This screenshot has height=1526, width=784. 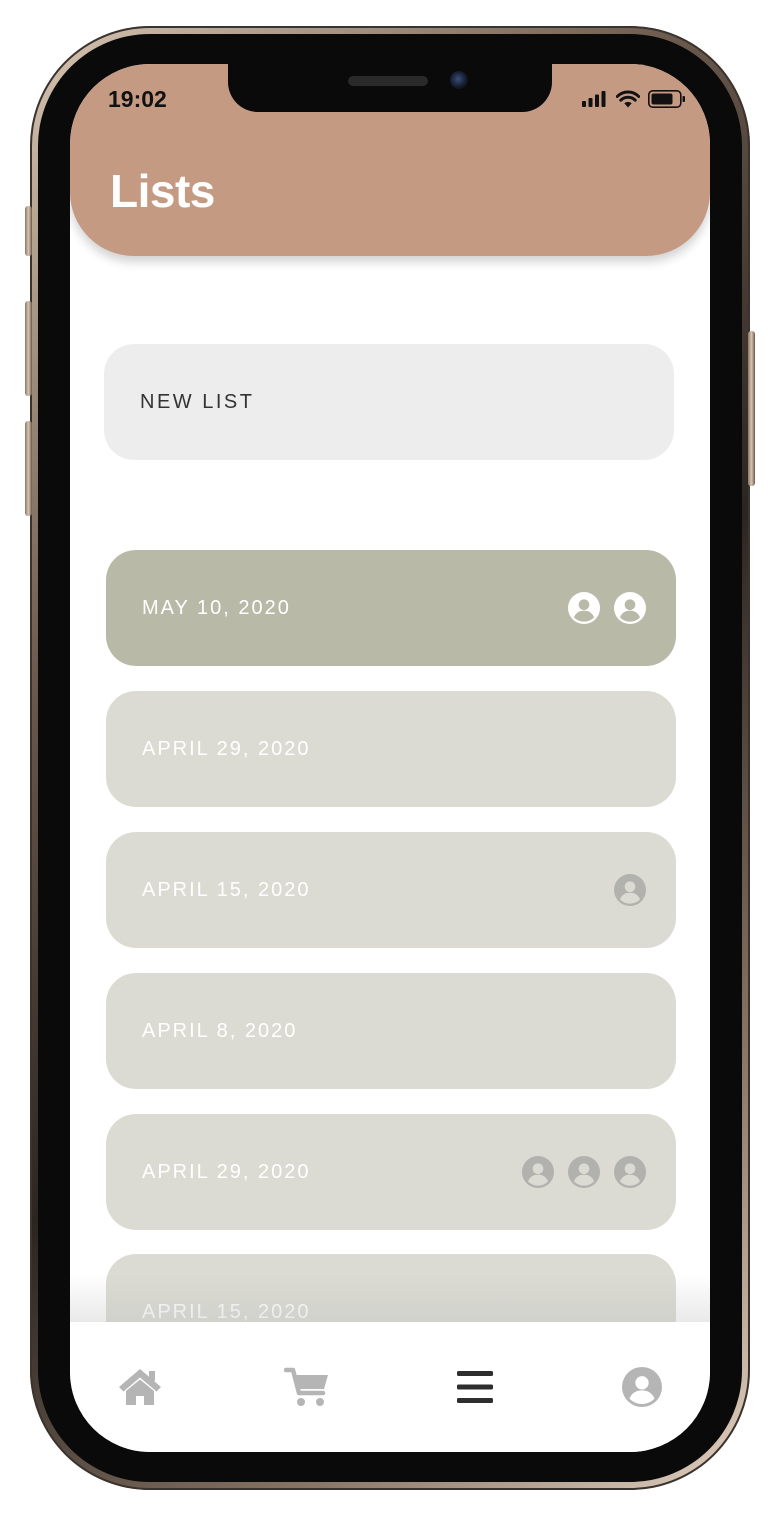 I want to click on home-icon, so click(x=140, y=1387).